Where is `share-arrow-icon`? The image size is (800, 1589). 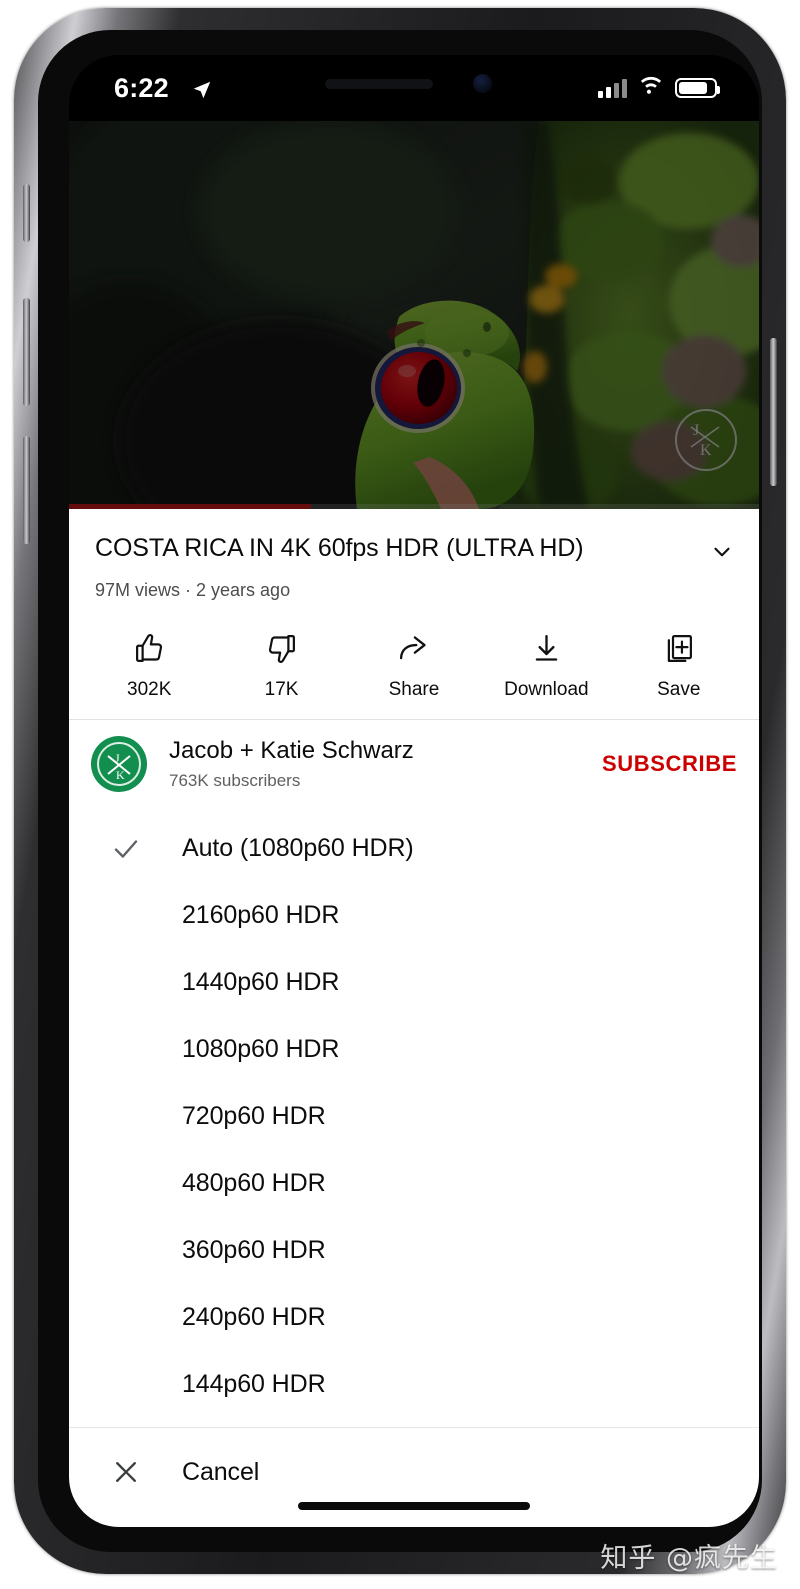
share-arrow-icon is located at coordinates (413, 648).